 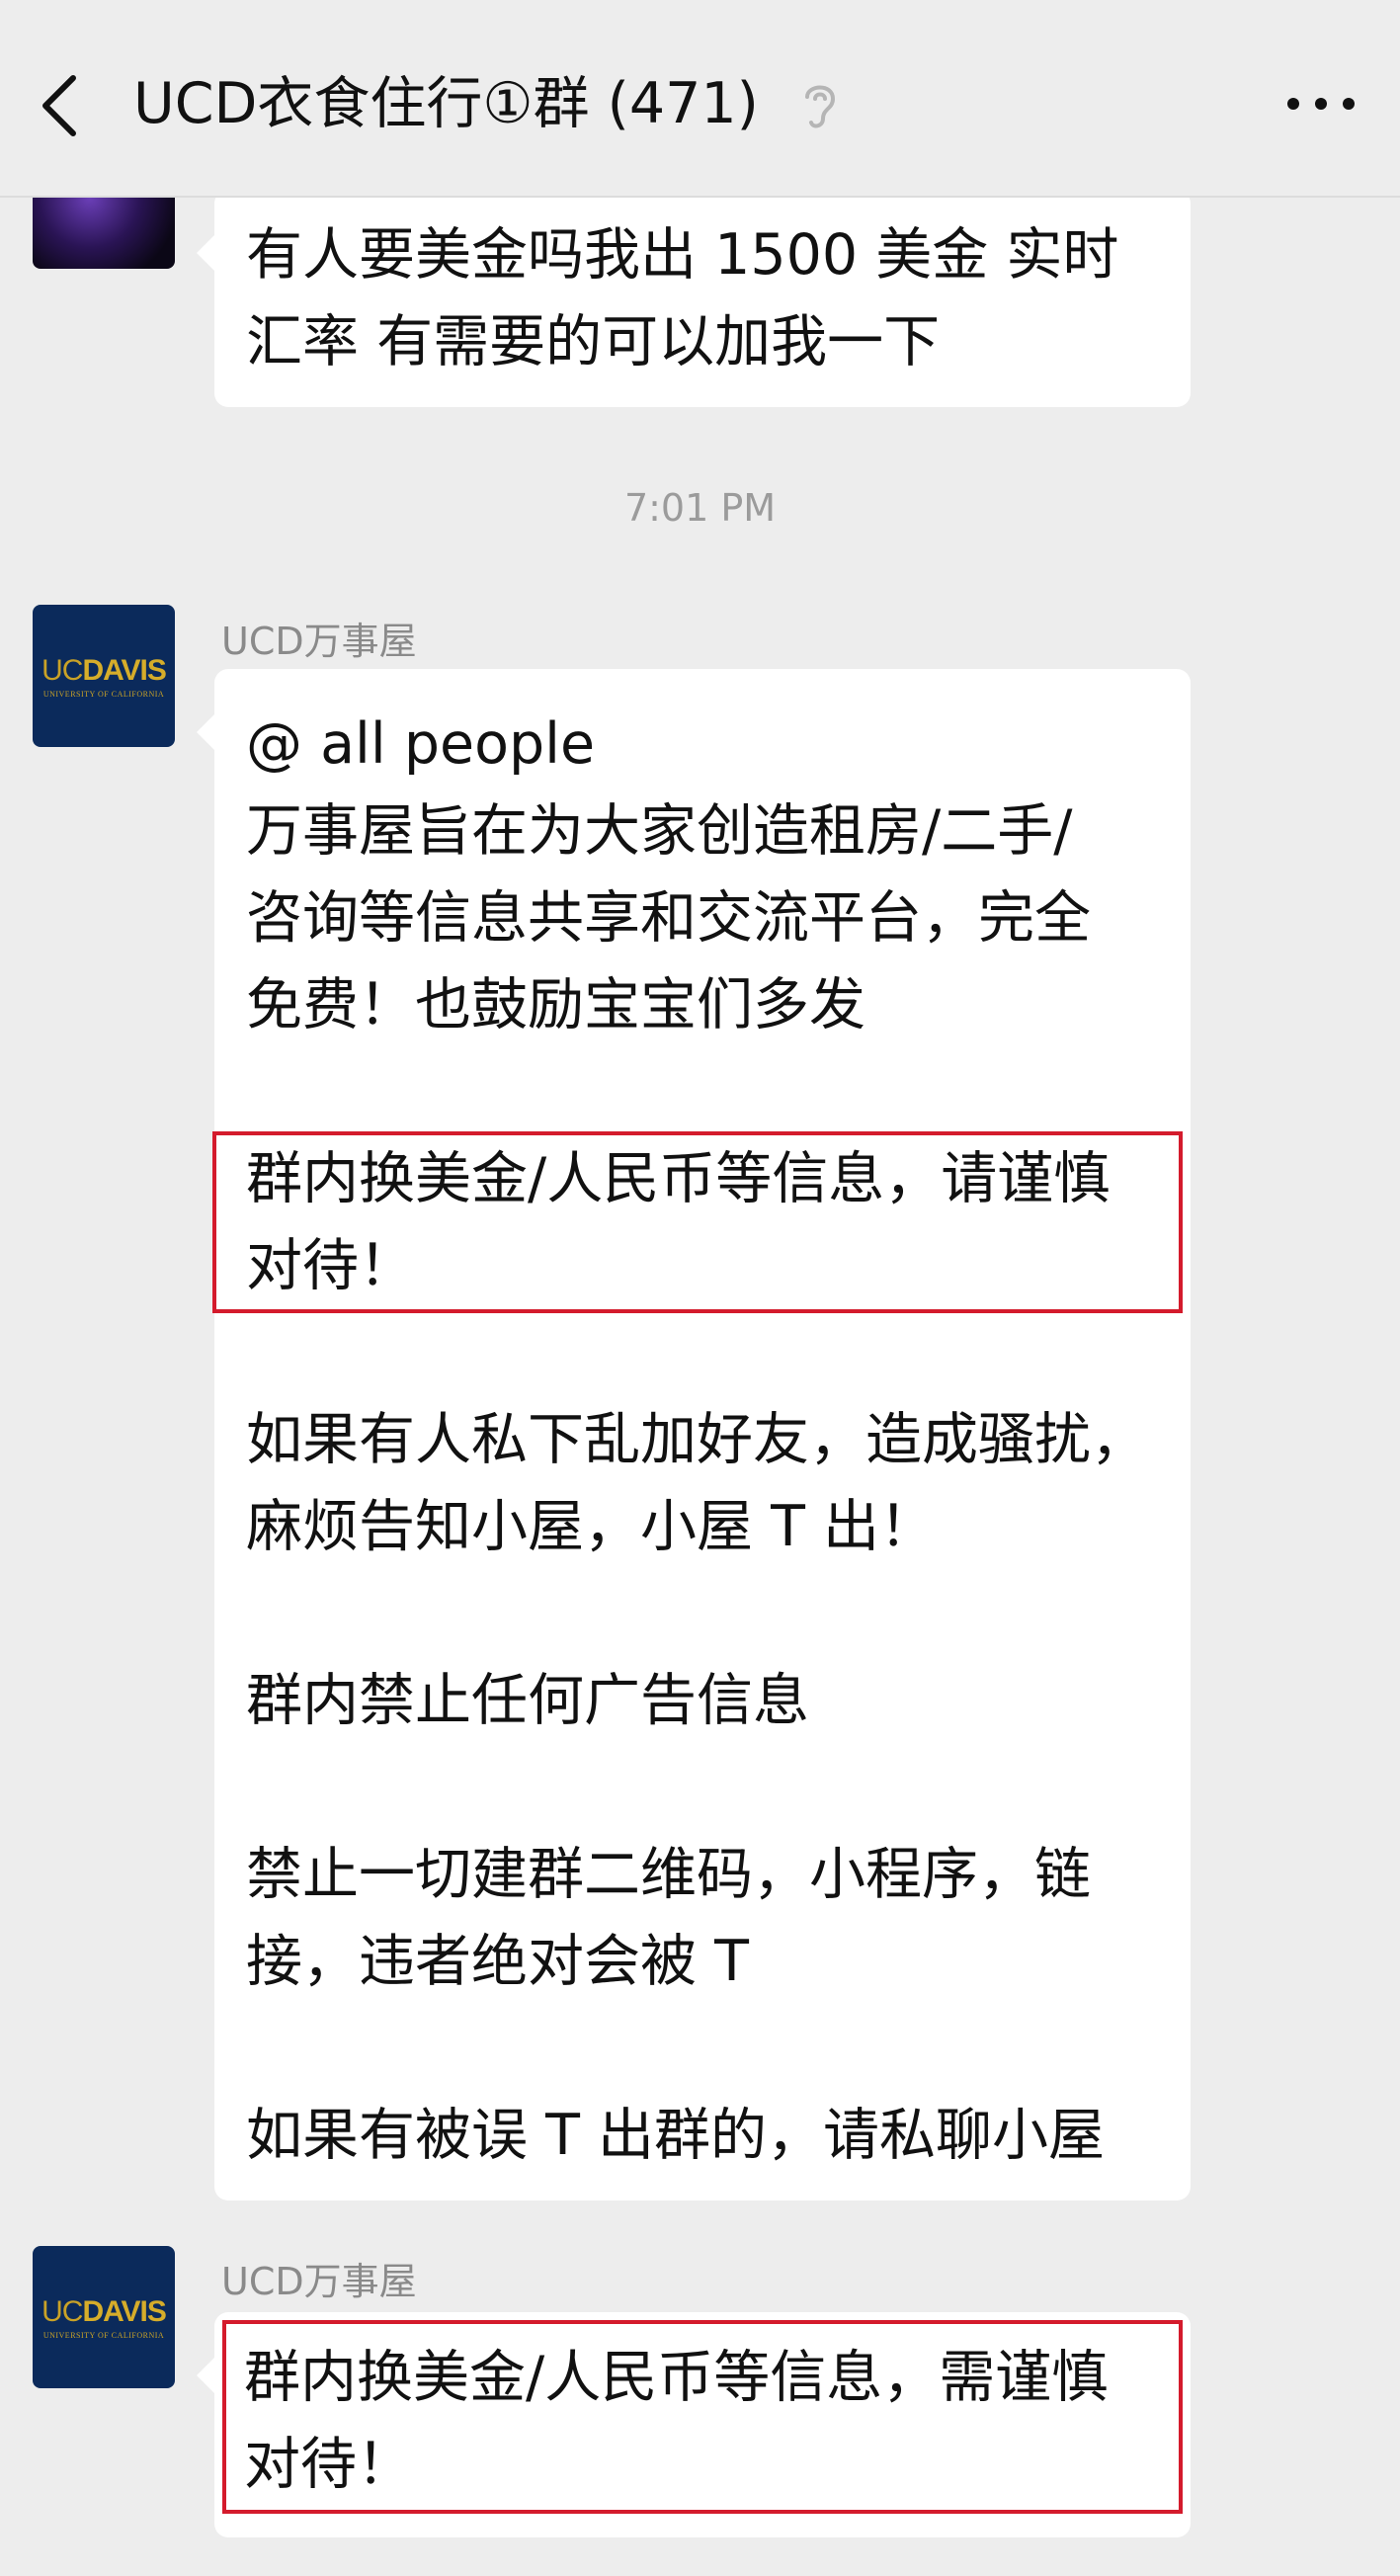 What do you see at coordinates (694, 298) in the screenshot?
I see `message-bubble: 有人要美金吗我出 1500 美金 实时 汇率 有需要的可以加我一下` at bounding box center [694, 298].